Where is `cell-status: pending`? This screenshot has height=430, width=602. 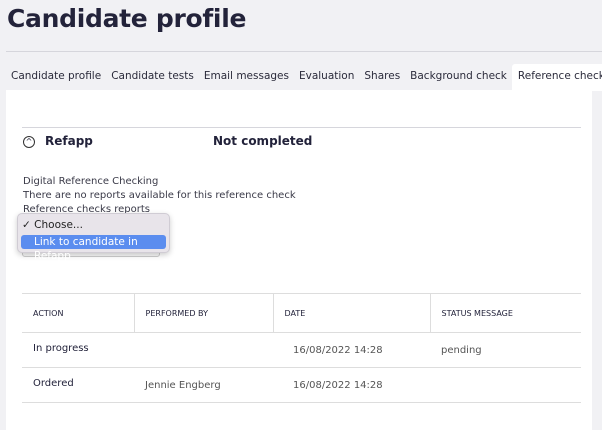
cell-status: pending is located at coordinates (505, 350).